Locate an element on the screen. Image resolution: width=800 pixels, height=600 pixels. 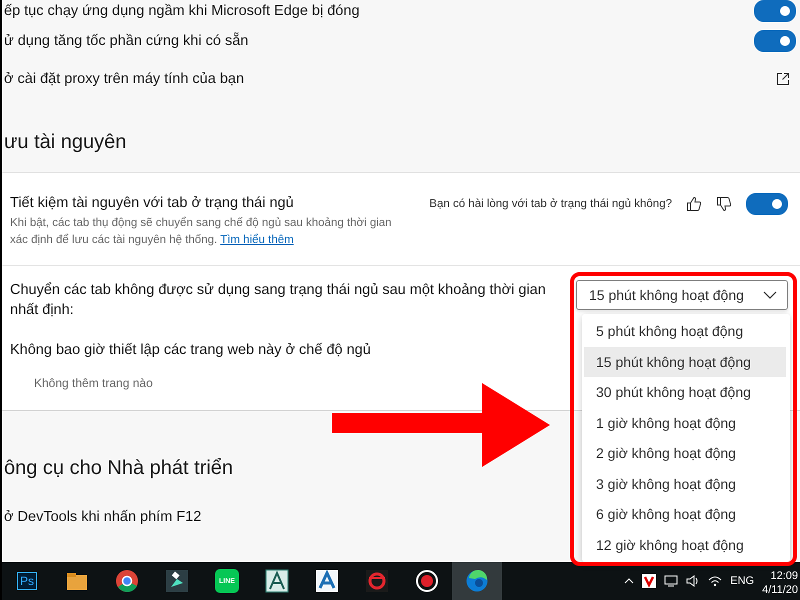
timeout-dropdown: 15 phút không hoạt động is located at coordinates (682, 295).